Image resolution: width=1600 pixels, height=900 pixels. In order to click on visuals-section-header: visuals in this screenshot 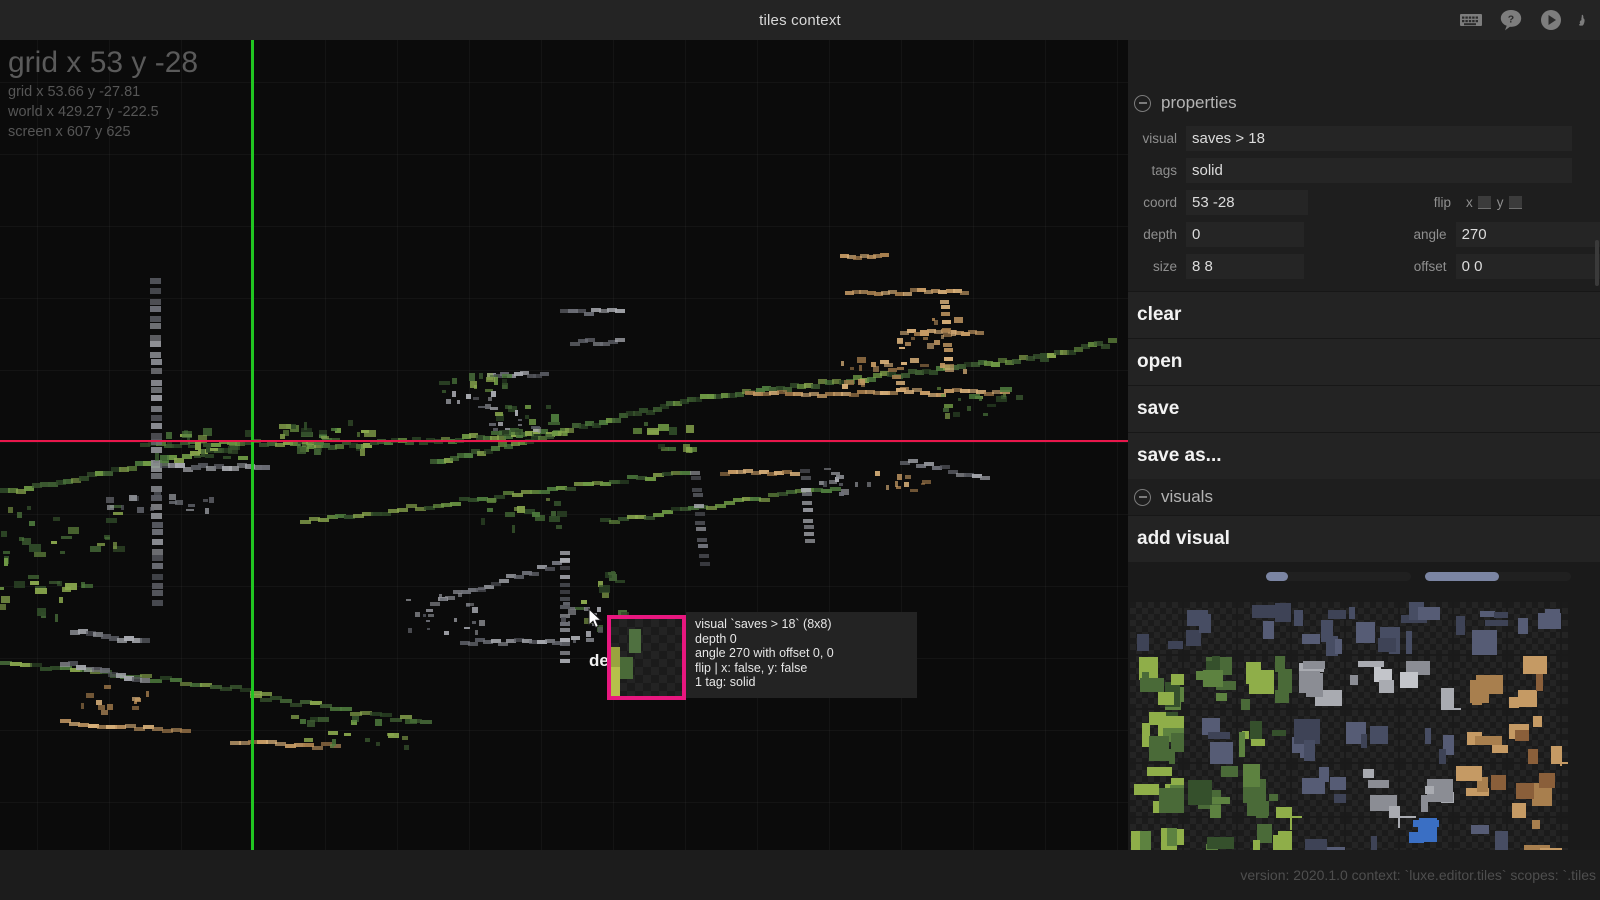, I will do `click(1364, 497)`.